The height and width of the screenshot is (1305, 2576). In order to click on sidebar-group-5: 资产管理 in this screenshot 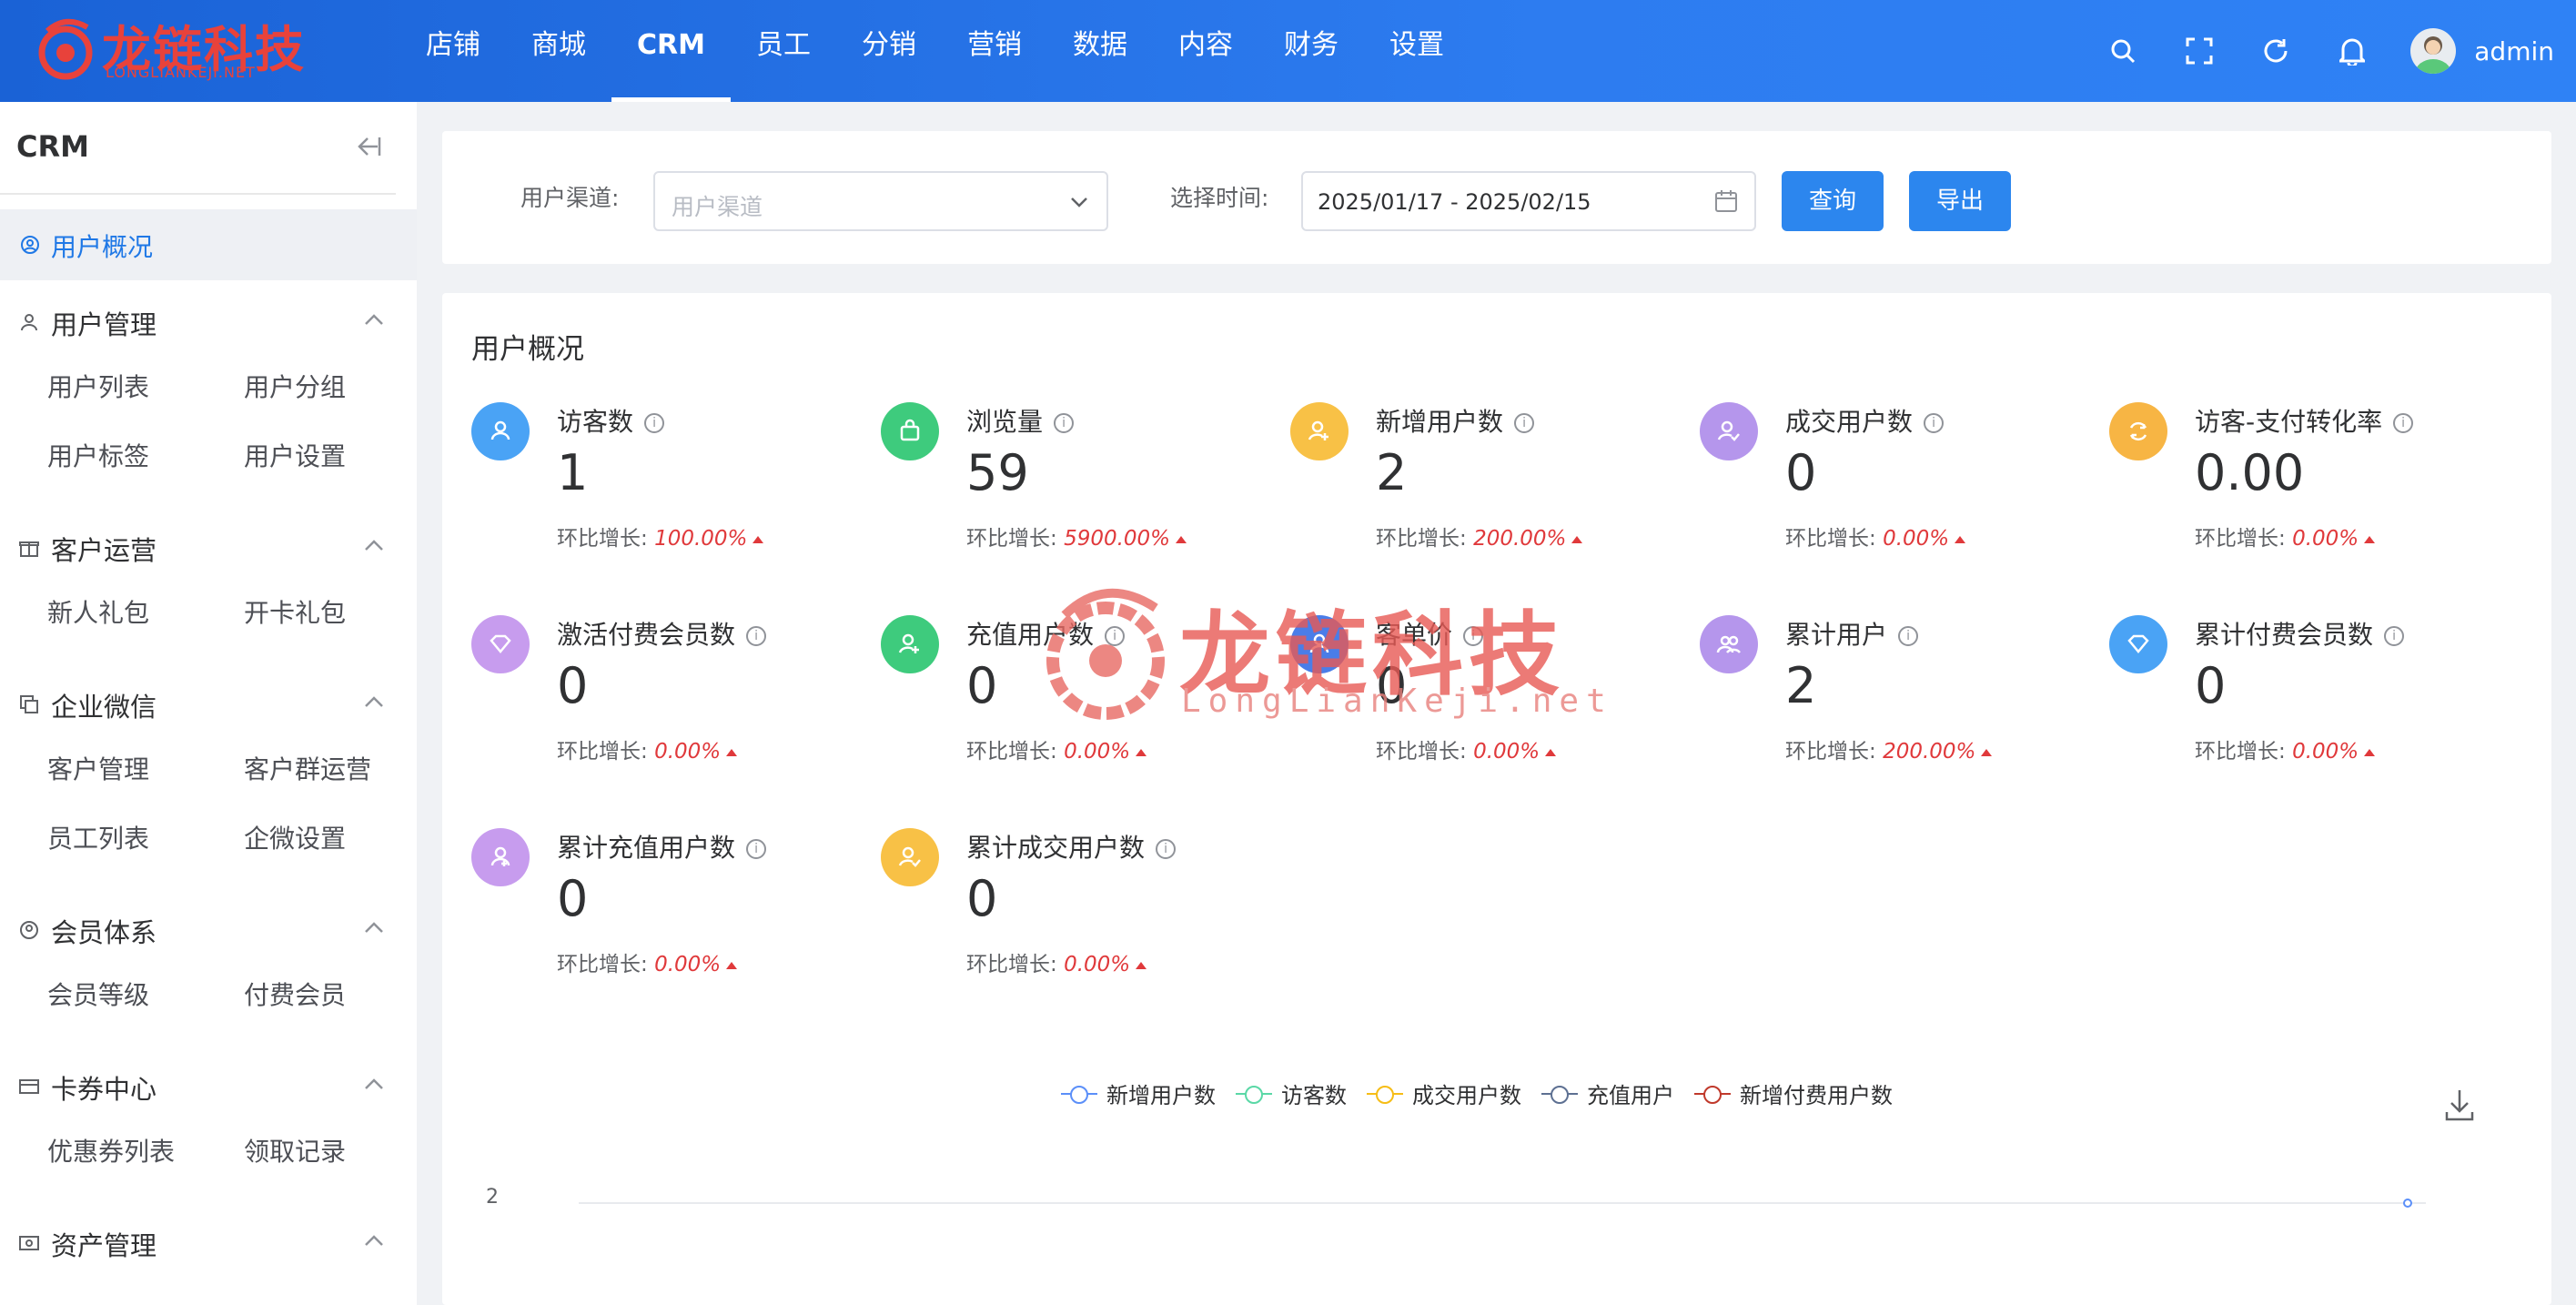, I will do `click(208, 1241)`.